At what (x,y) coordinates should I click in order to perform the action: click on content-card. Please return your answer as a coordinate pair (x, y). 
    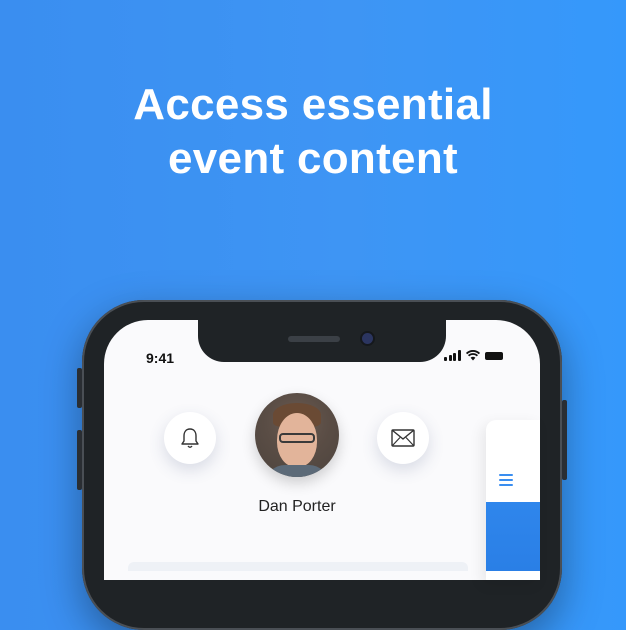
    Looking at the image, I should click on (298, 566).